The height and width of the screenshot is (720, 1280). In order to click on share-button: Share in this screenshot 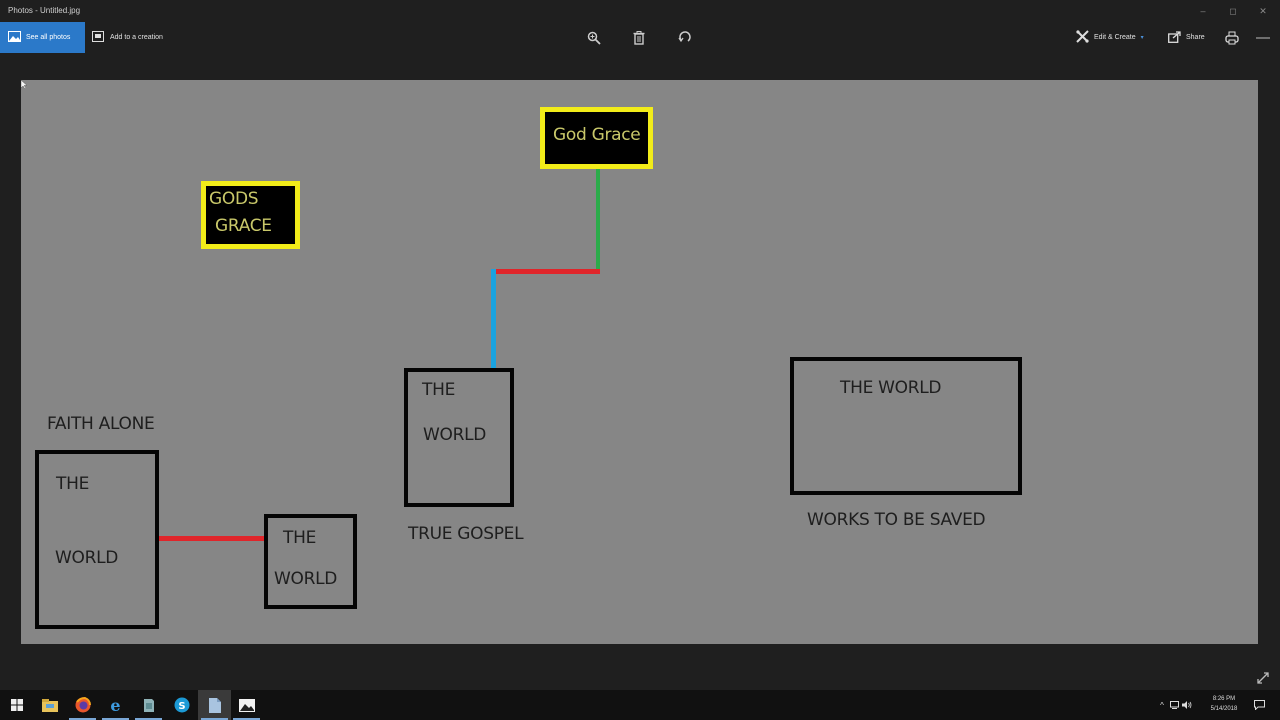, I will do `click(1186, 37)`.